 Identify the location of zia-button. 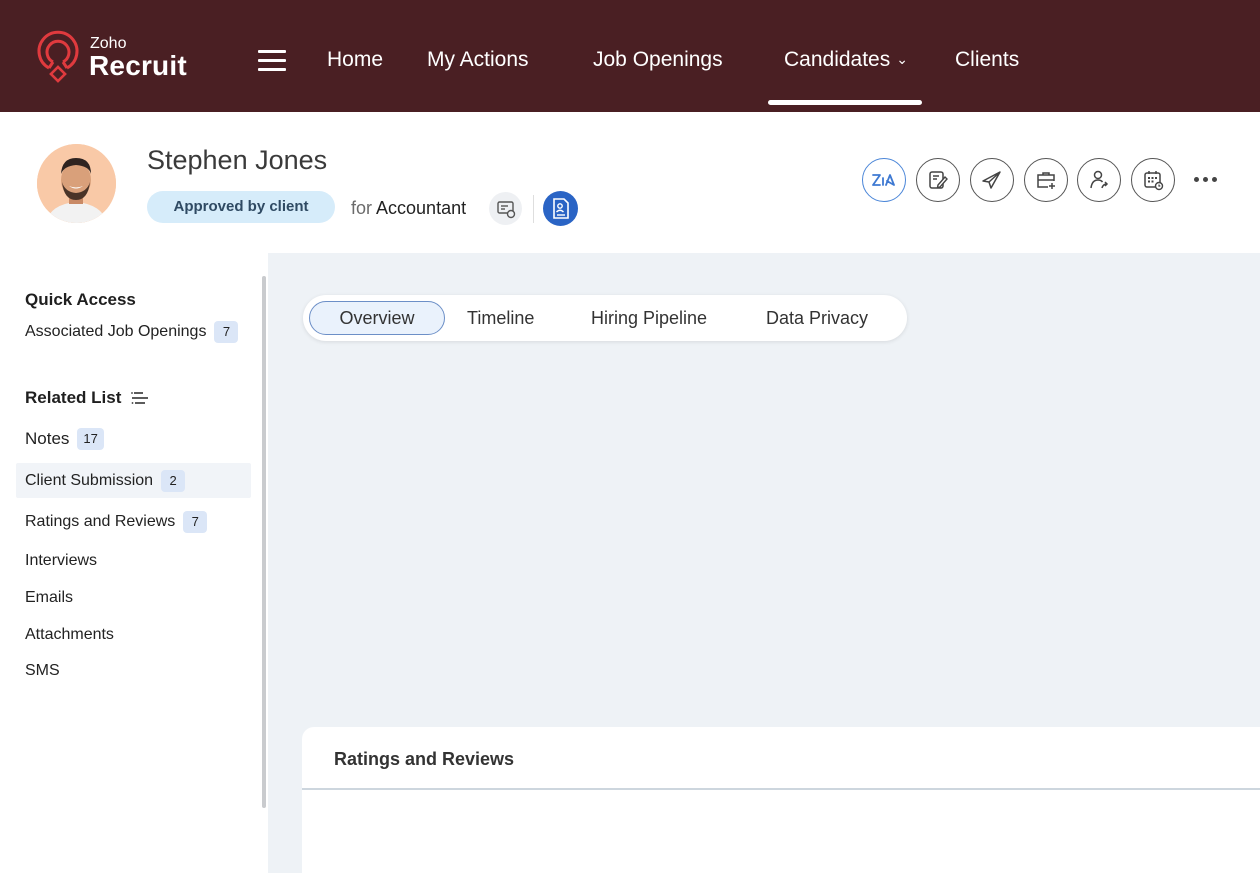
(884, 180).